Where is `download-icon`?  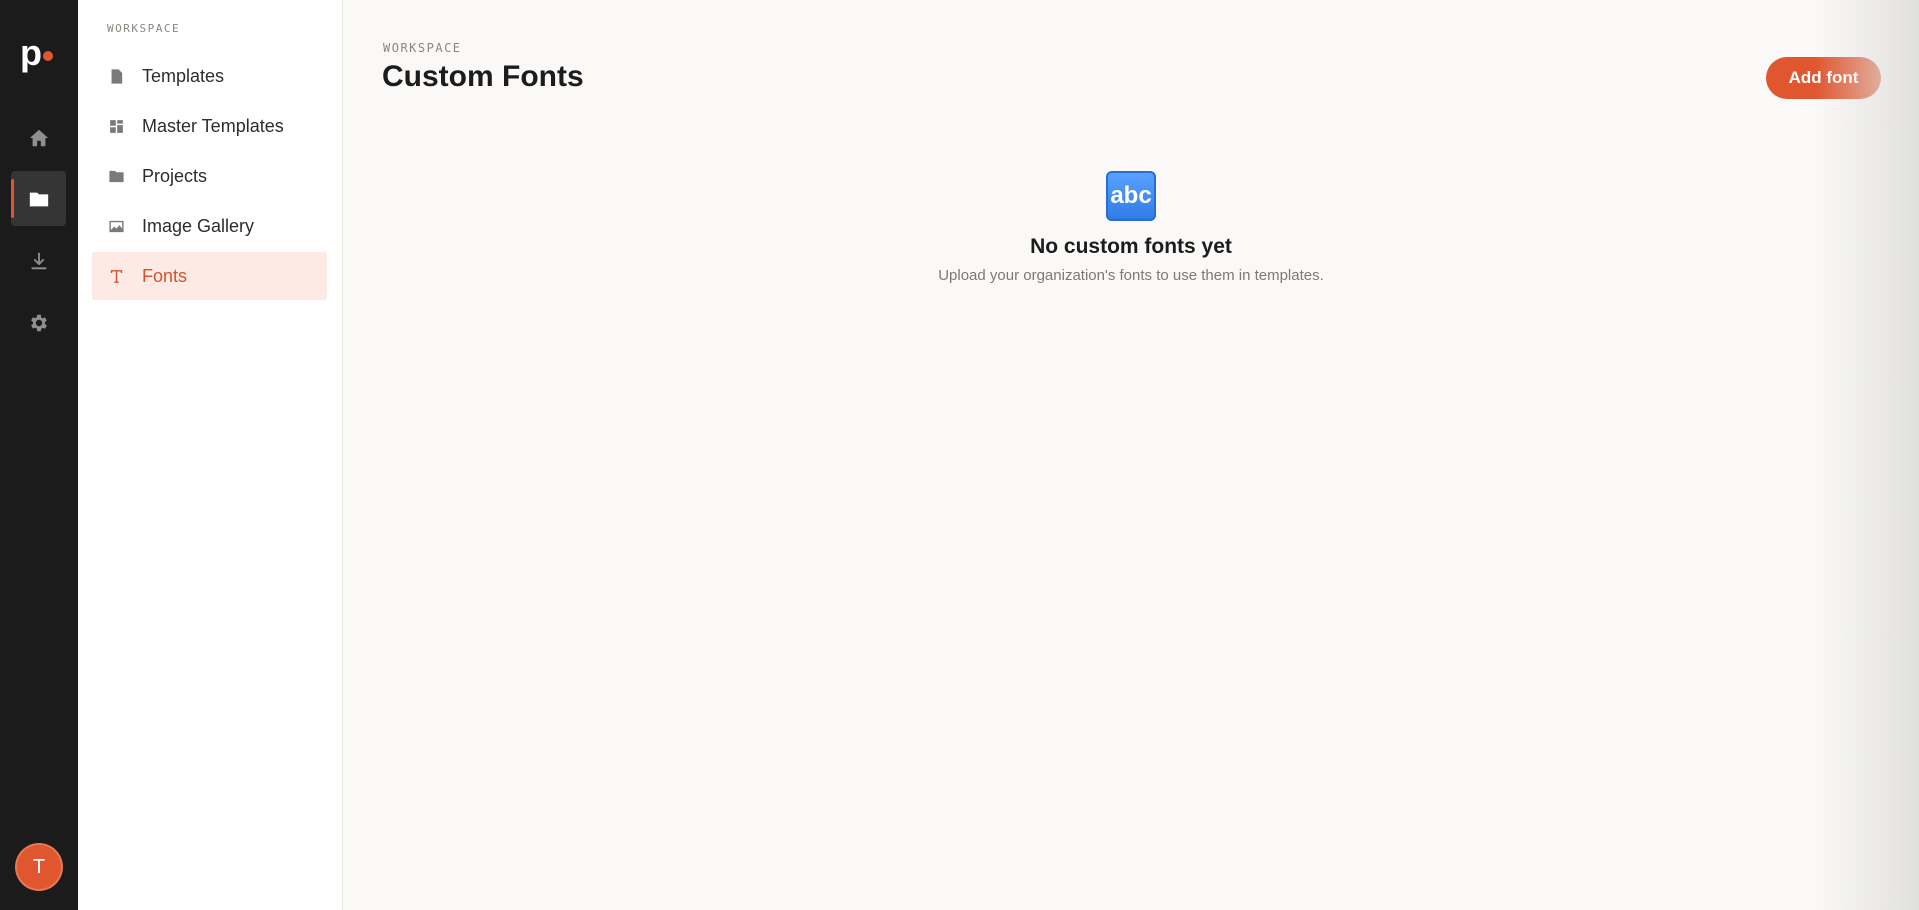 download-icon is located at coordinates (38, 260).